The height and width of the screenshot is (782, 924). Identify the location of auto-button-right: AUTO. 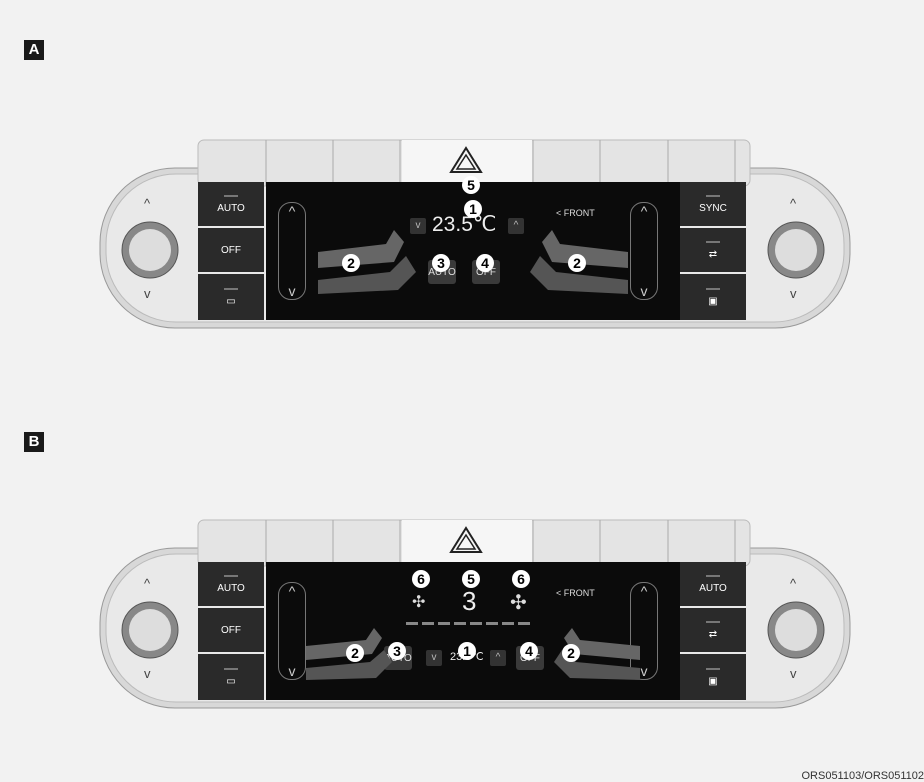
(713, 584).